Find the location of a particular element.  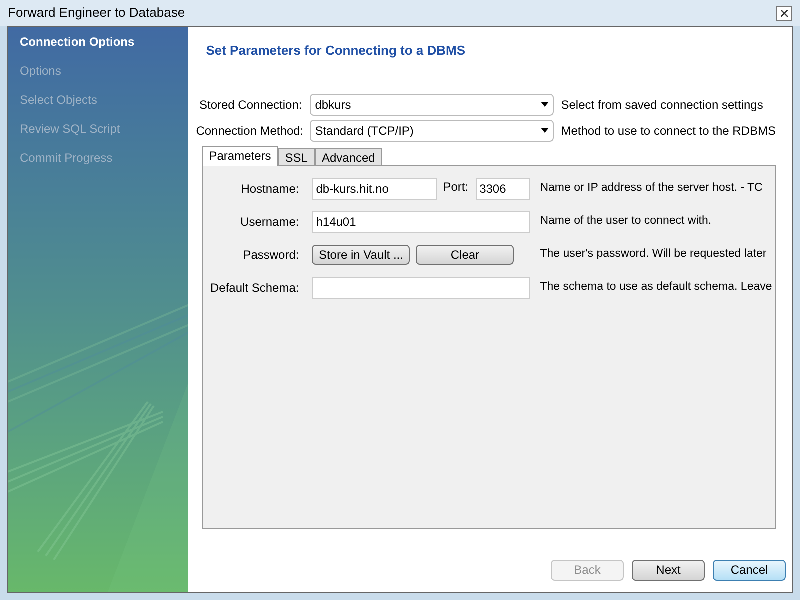

dropdown: Standard (TCP/IP) is located at coordinates (432, 131).